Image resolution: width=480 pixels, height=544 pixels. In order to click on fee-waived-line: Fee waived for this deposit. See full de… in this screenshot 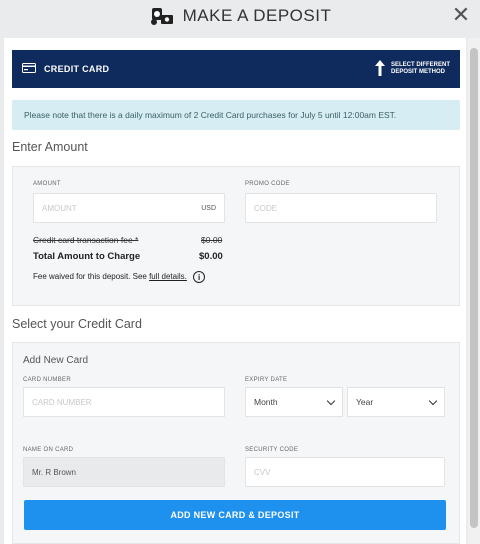, I will do `click(119, 277)`.